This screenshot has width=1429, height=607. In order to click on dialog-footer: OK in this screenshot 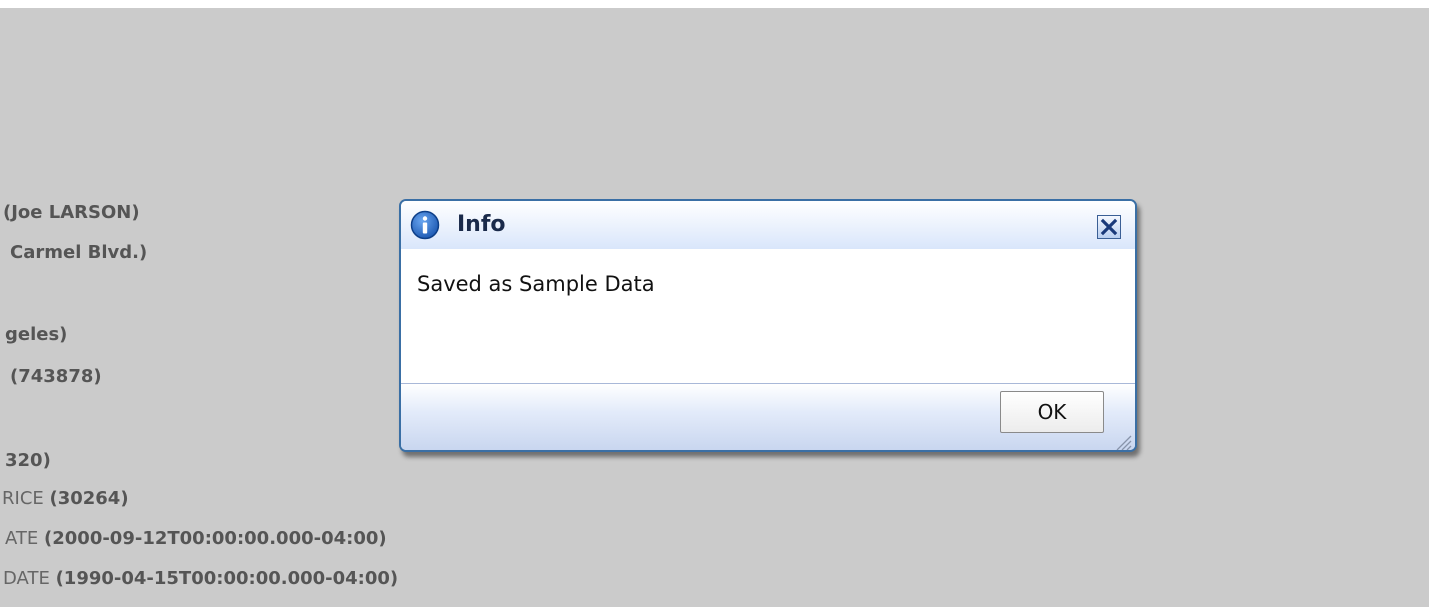, I will do `click(768, 416)`.